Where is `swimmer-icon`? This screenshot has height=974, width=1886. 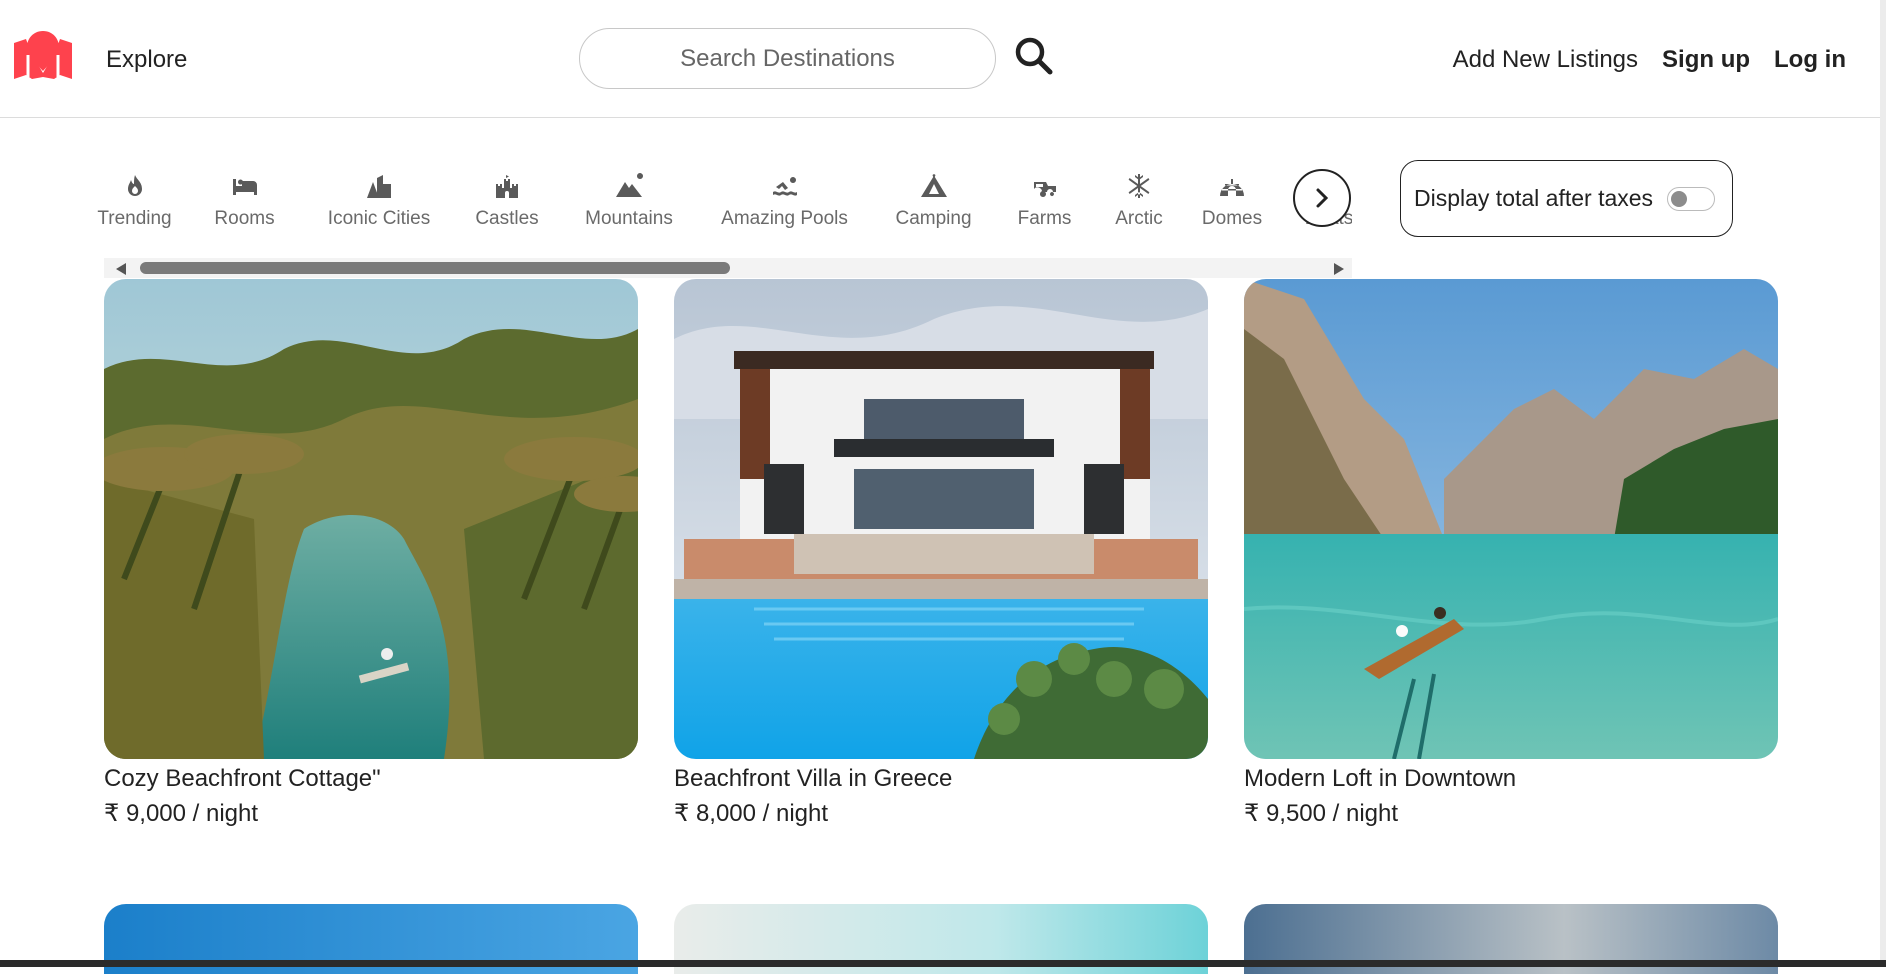
swimmer-icon is located at coordinates (784, 186).